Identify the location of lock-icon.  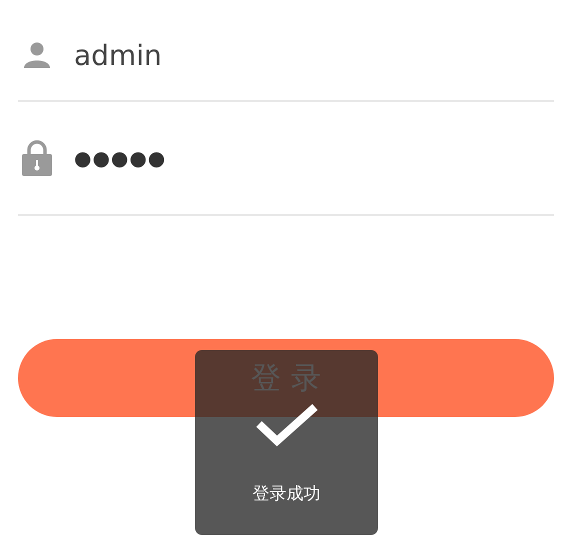
(37, 158).